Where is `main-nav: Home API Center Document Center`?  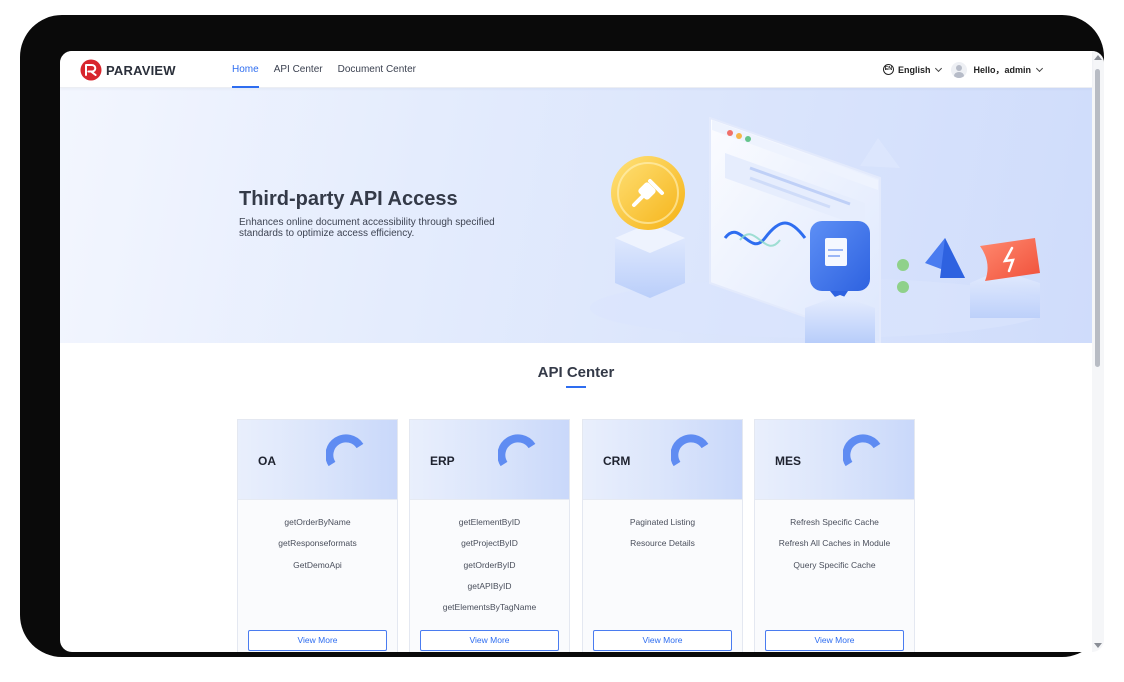
main-nav: Home API Center Document Center is located at coordinates (331, 69).